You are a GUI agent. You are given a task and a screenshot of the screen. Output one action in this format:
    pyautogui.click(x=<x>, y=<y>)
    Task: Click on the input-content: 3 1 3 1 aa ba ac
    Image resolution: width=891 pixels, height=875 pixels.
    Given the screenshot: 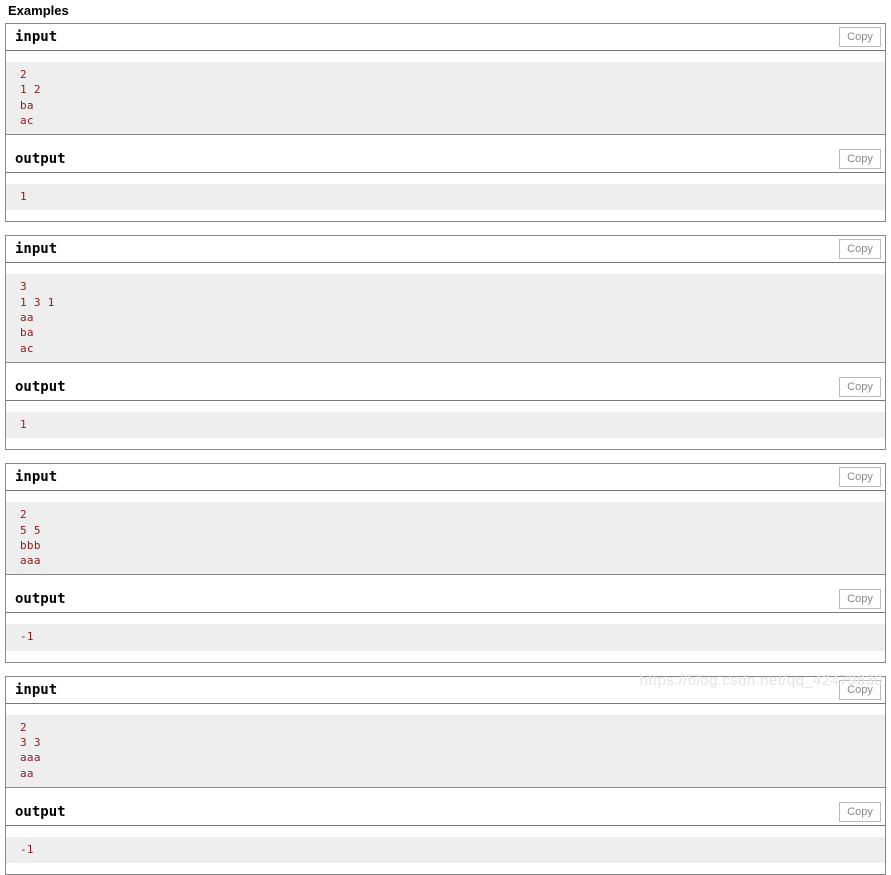 What is the action you would take?
    pyautogui.click(x=445, y=318)
    